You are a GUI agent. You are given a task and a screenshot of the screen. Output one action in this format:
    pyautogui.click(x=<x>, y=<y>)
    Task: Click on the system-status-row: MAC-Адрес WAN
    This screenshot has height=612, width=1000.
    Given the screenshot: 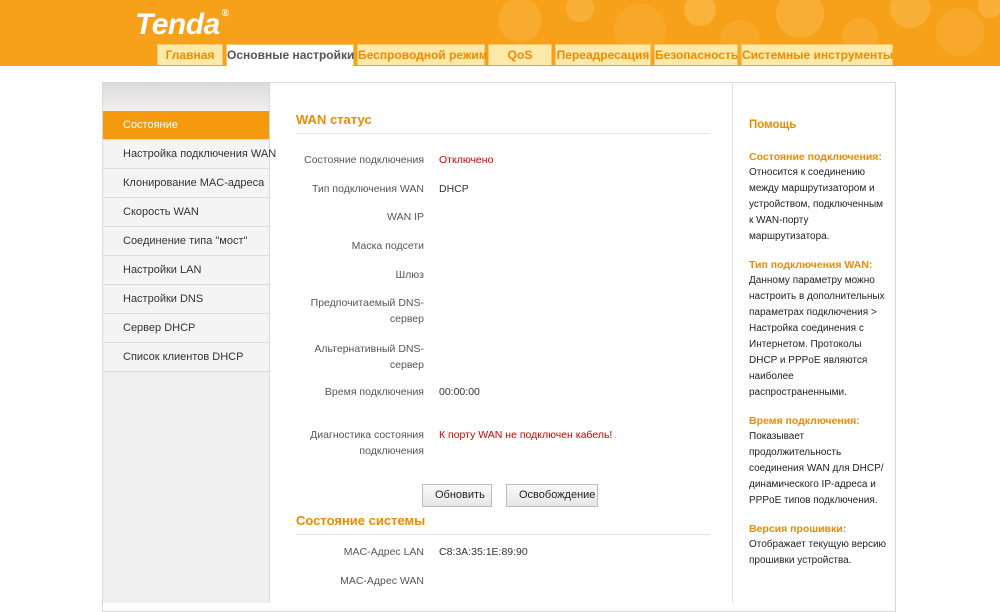 What is the action you would take?
    pyautogui.click(x=367, y=581)
    